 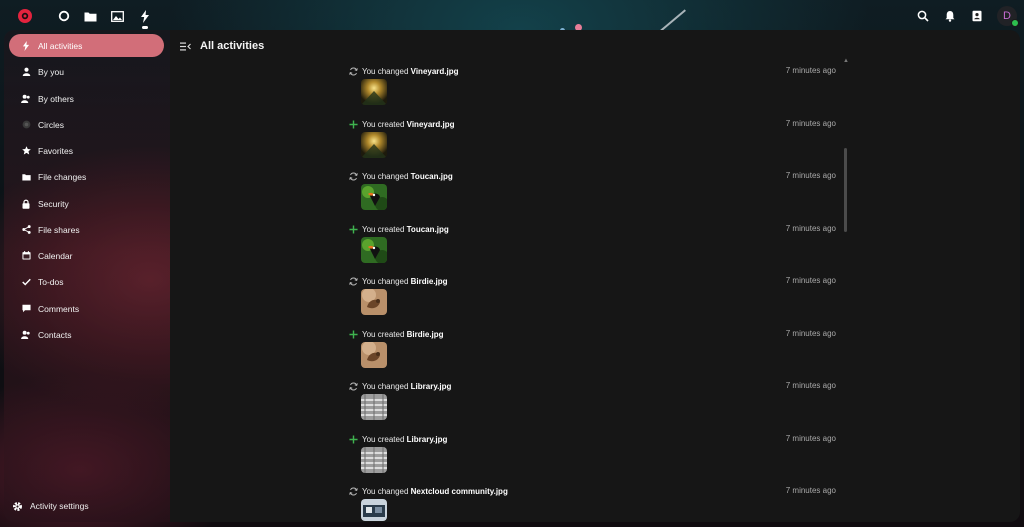 What do you see at coordinates (410, 71) in the screenshot?
I see `activity-subject: You changed Vineyard.jpg` at bounding box center [410, 71].